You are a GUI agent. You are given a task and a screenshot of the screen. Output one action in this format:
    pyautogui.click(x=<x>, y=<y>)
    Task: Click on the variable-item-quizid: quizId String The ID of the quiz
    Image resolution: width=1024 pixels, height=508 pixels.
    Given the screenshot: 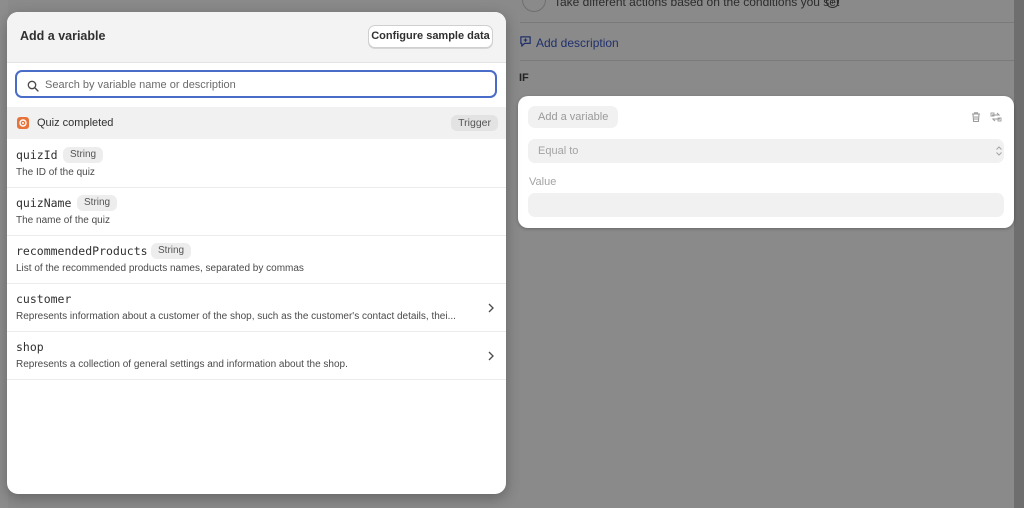 What is the action you would take?
    pyautogui.click(x=256, y=164)
    